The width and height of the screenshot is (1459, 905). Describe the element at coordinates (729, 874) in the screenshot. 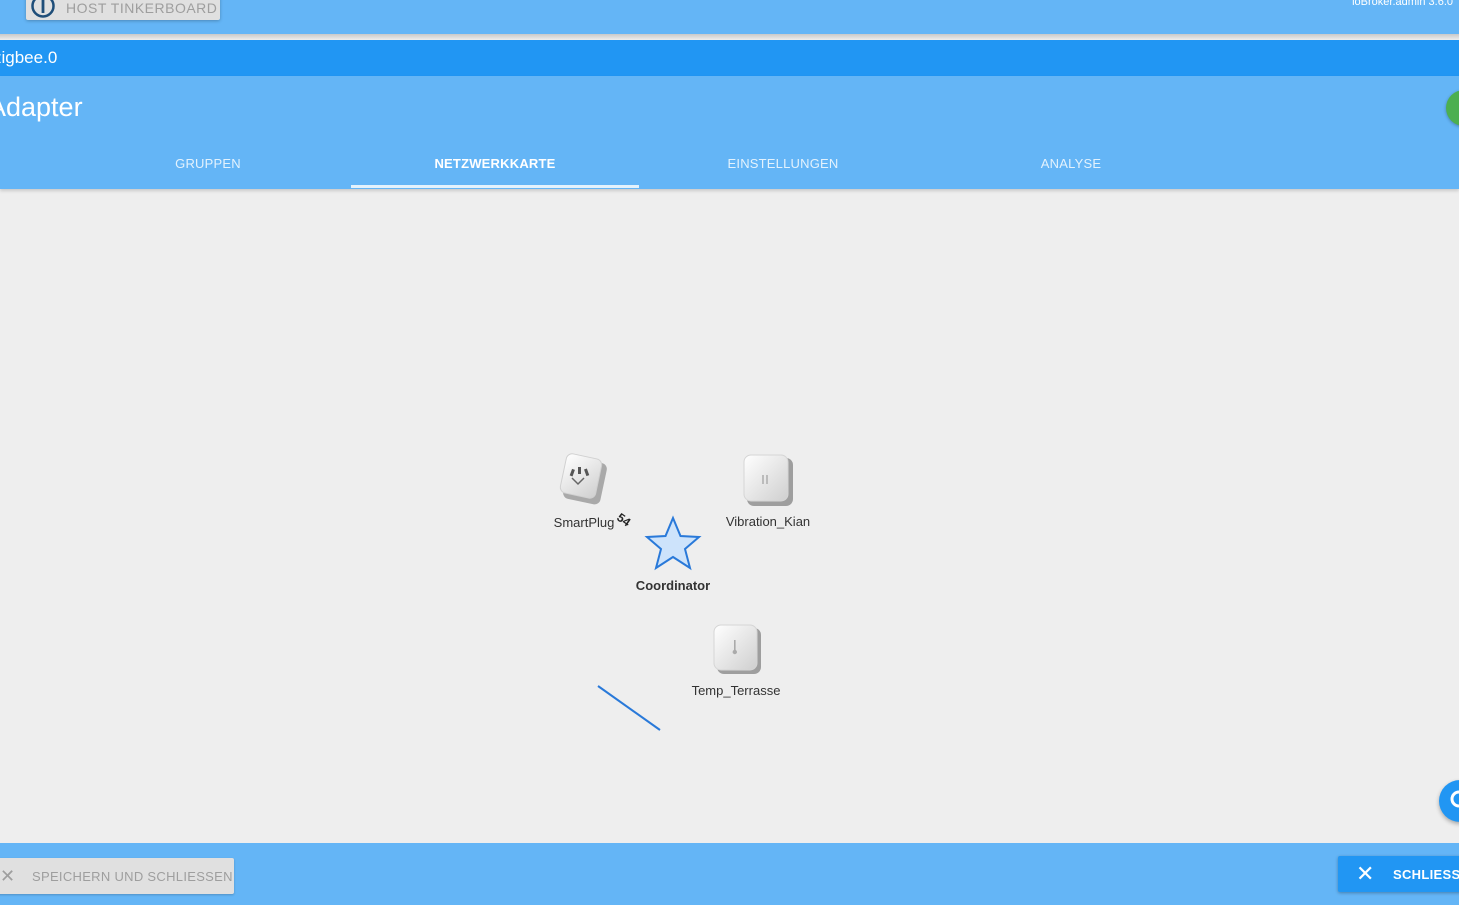

I see `footer-bar: ✕ SPEICHERN UND SCHLIESSEN ✕ SCHLIESSEN` at that location.